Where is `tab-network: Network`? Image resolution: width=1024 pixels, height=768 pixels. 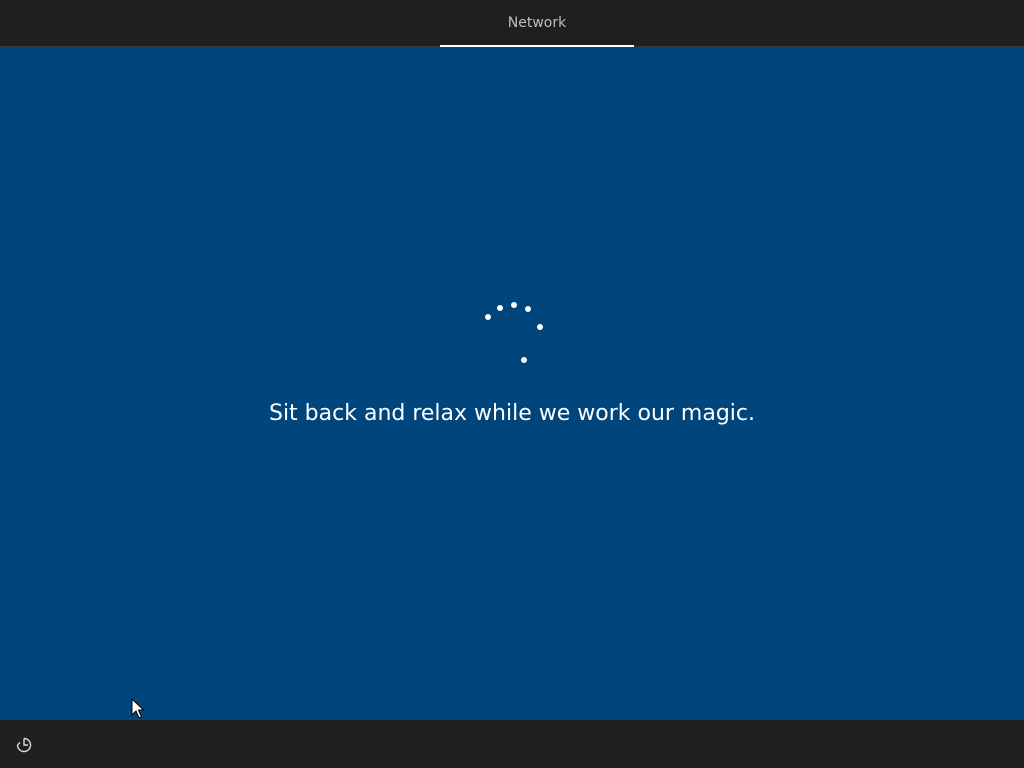 tab-network: Network is located at coordinates (537, 23).